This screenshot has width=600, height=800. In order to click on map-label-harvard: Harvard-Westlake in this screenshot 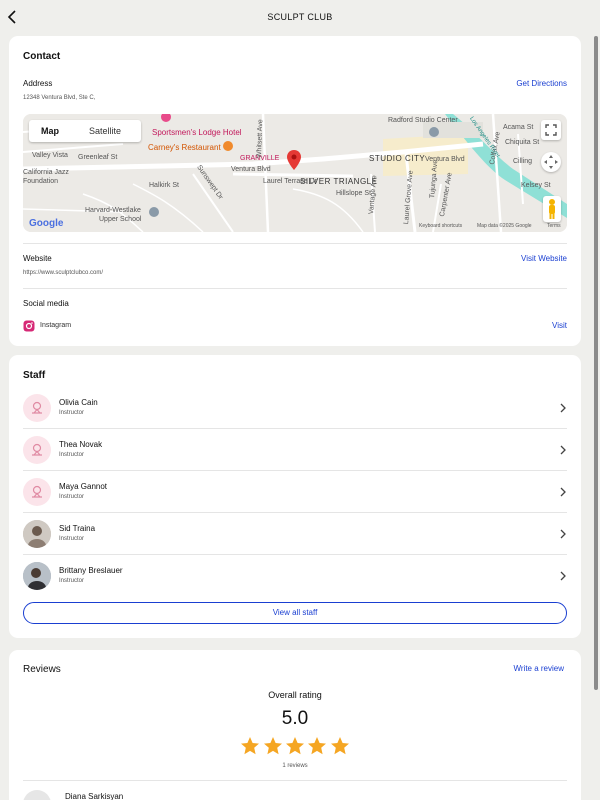, I will do `click(113, 210)`.